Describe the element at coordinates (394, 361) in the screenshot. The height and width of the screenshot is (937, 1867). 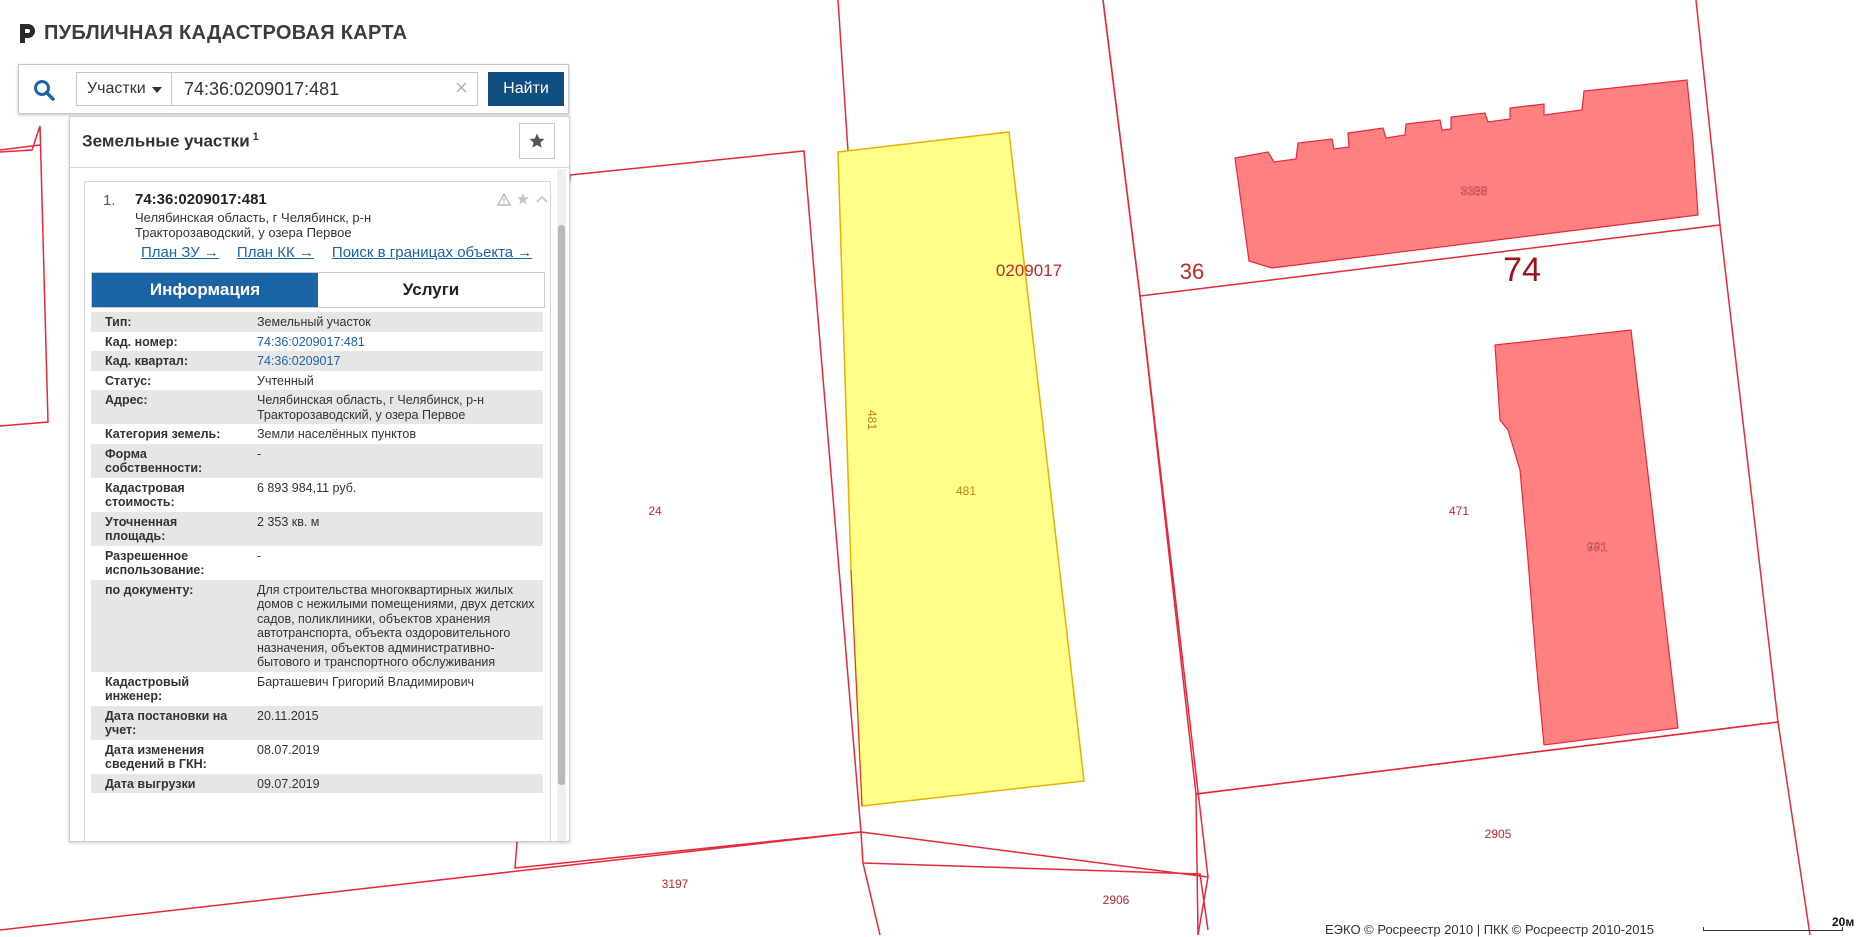
I see `info-value-link: 74:36:0209017` at that location.